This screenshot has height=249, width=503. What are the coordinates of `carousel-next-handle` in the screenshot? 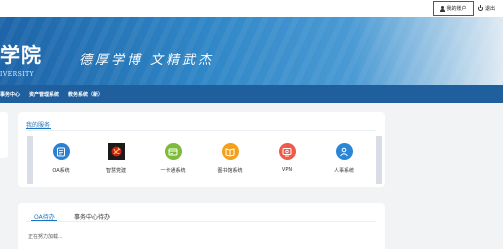 It's located at (379, 160).